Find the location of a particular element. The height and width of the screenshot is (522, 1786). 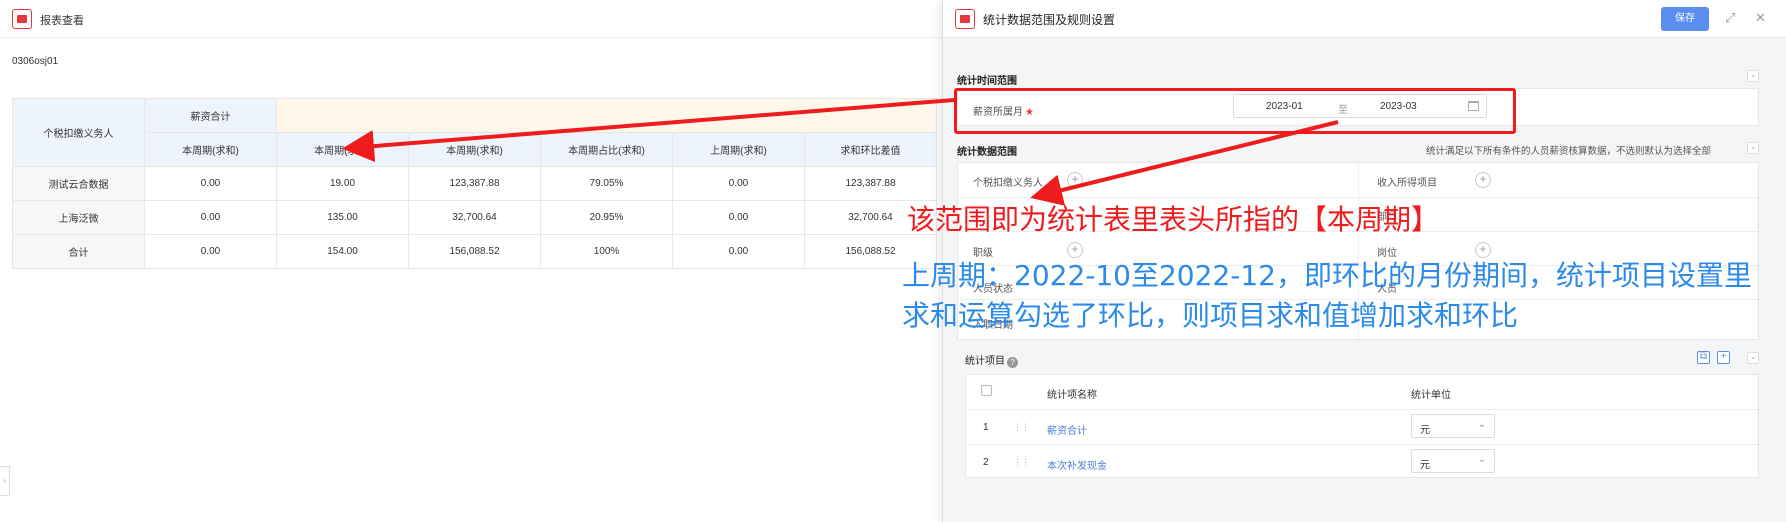

column-header: 本周期占比(求和) is located at coordinates (606, 149).